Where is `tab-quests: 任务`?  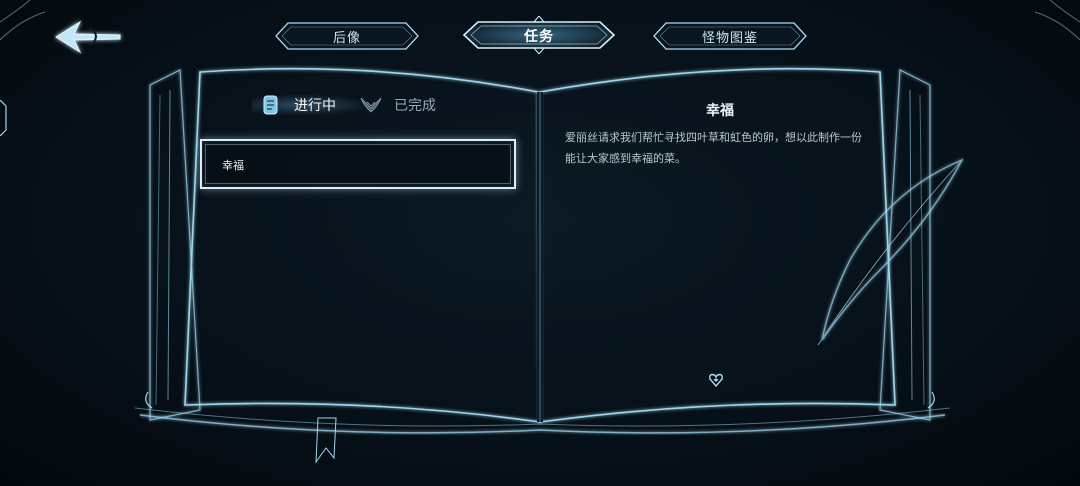 tab-quests: 任务 is located at coordinates (539, 35).